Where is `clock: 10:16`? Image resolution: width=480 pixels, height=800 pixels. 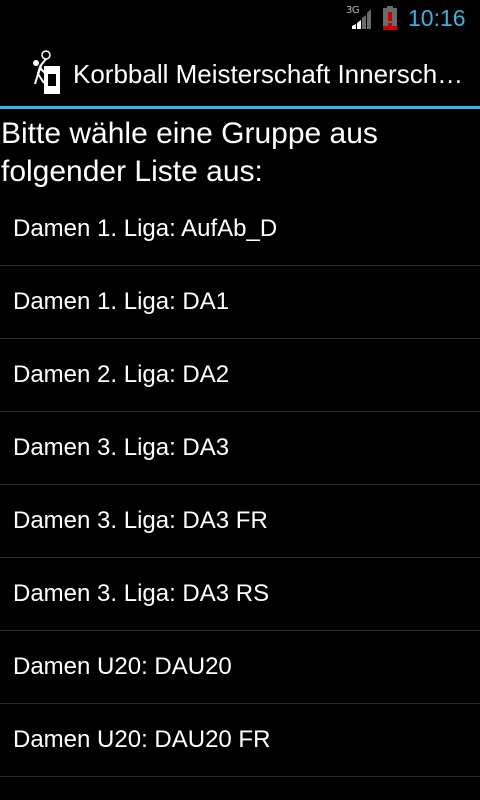
clock: 10:16 is located at coordinates (437, 18).